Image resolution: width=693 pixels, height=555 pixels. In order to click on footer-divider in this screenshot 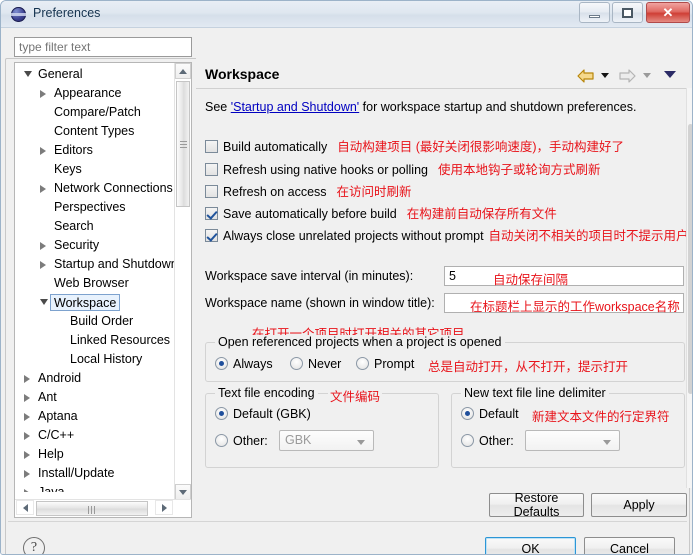, I will do `click(347, 521)`.